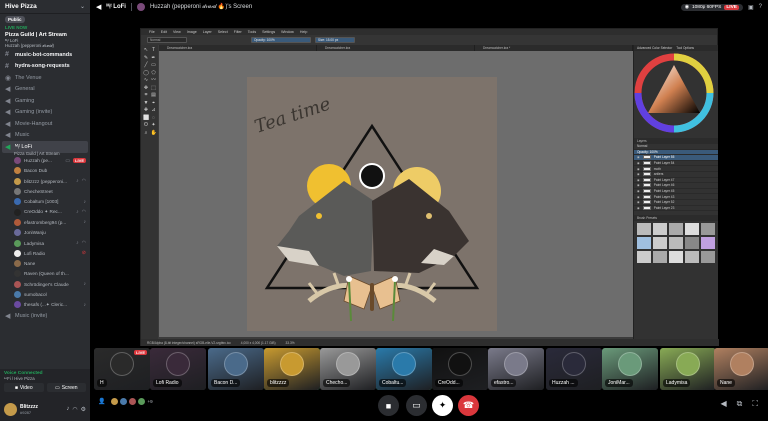 This screenshot has height=421, width=768. I want to click on pan-tool-icon: ✋, so click(154, 133).